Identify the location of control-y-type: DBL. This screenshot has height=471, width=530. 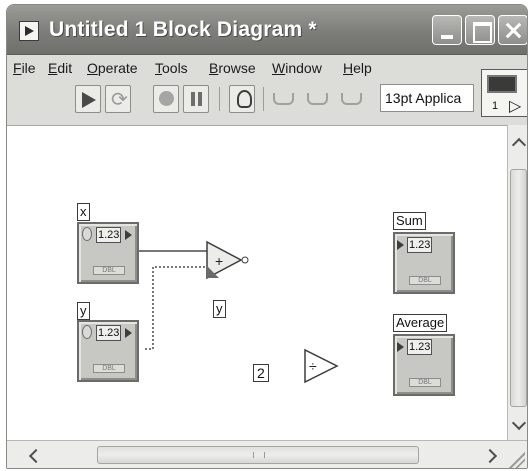
(109, 368).